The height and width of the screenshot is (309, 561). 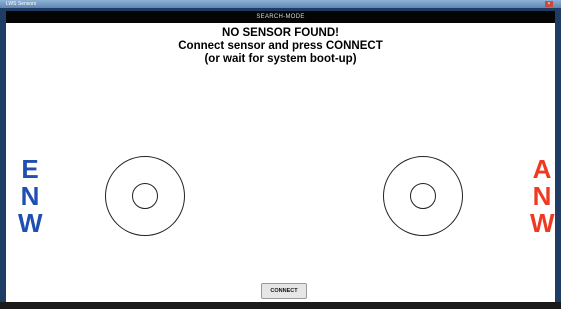 I want to click on mode-label: SEARCH-MODE, so click(x=280, y=17).